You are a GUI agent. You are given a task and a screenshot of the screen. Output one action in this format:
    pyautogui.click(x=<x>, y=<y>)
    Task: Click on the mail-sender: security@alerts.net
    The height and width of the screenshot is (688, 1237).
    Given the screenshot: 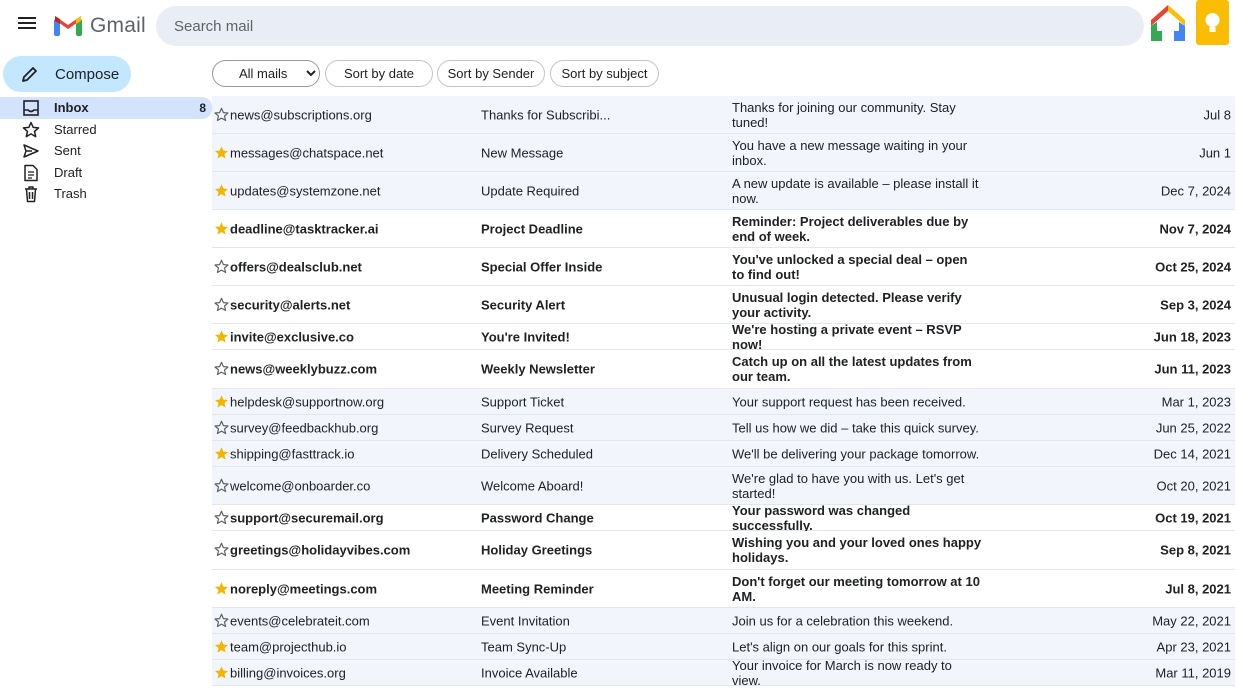 What is the action you would take?
    pyautogui.click(x=290, y=304)
    